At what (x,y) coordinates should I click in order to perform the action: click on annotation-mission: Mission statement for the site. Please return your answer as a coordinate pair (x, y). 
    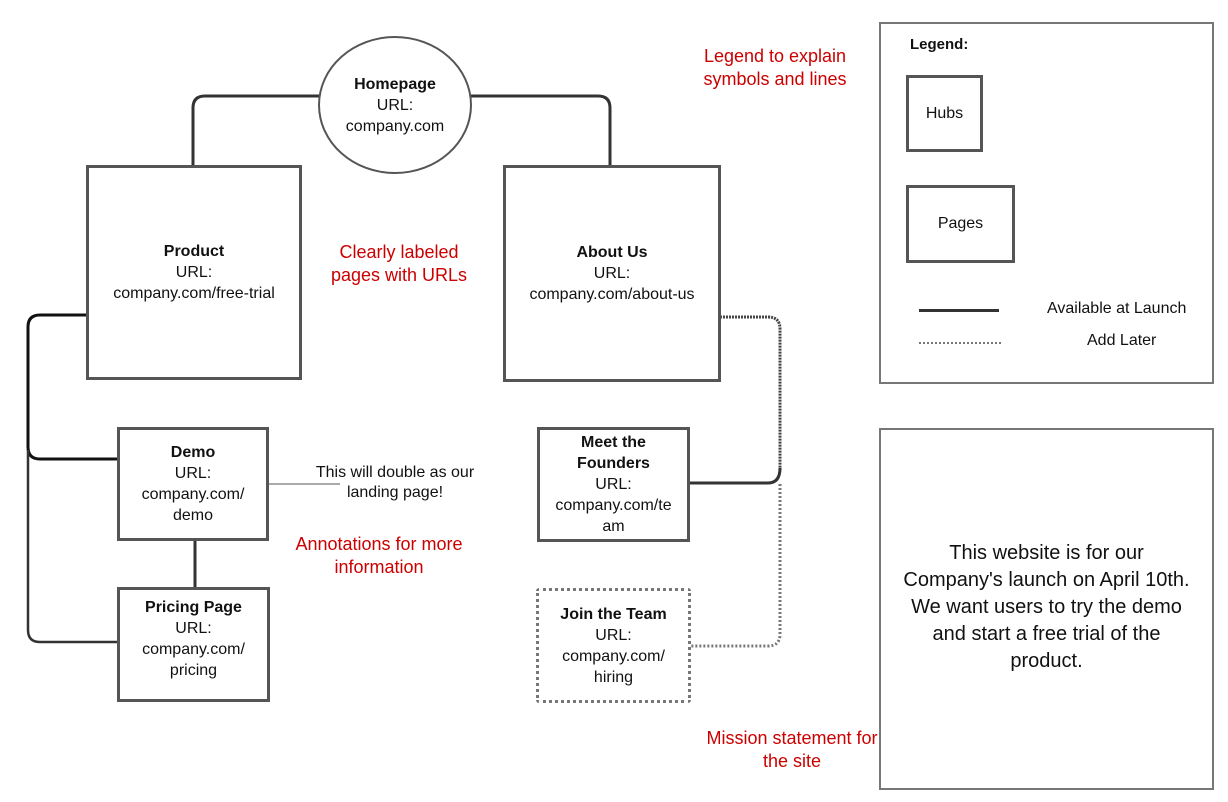
    Looking at the image, I should click on (792, 749).